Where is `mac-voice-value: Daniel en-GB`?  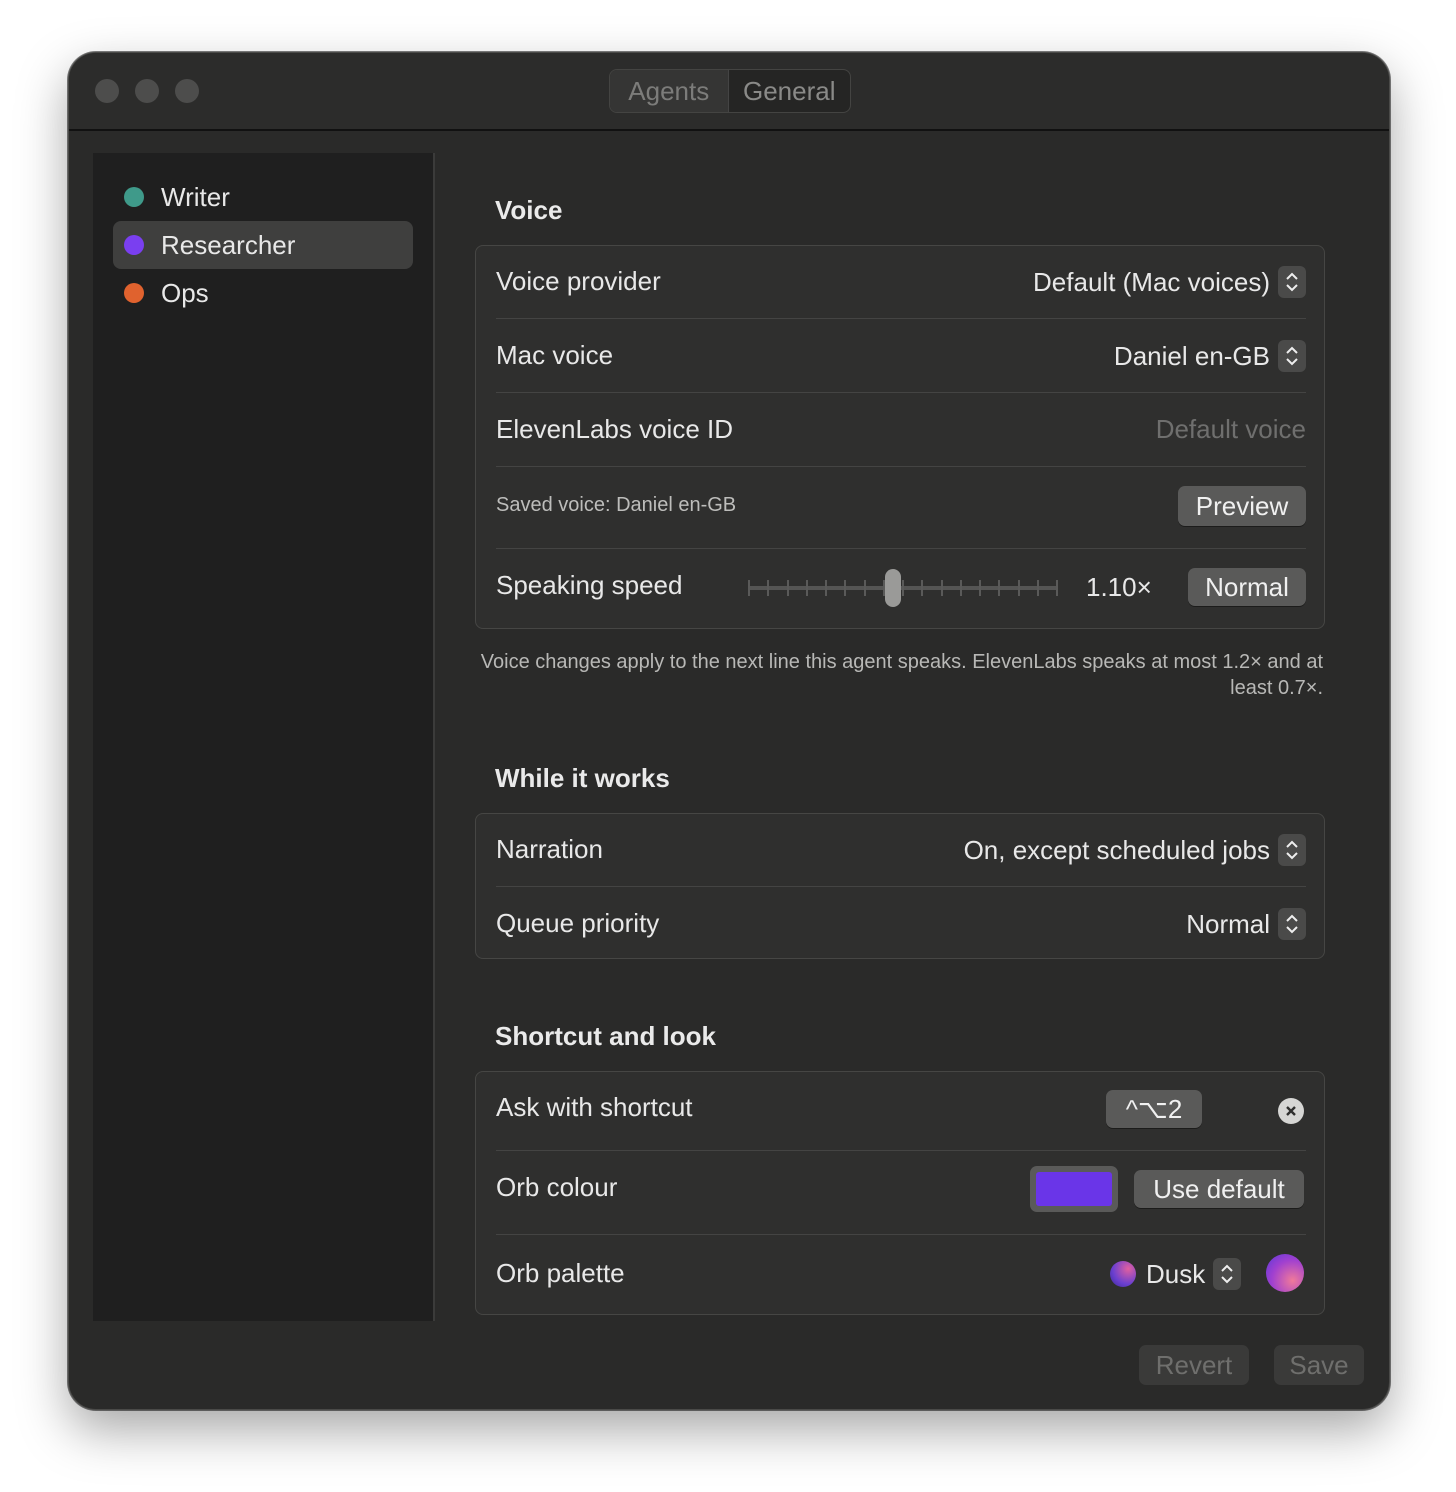
mac-voice-value: Daniel en-GB is located at coordinates (1191, 355).